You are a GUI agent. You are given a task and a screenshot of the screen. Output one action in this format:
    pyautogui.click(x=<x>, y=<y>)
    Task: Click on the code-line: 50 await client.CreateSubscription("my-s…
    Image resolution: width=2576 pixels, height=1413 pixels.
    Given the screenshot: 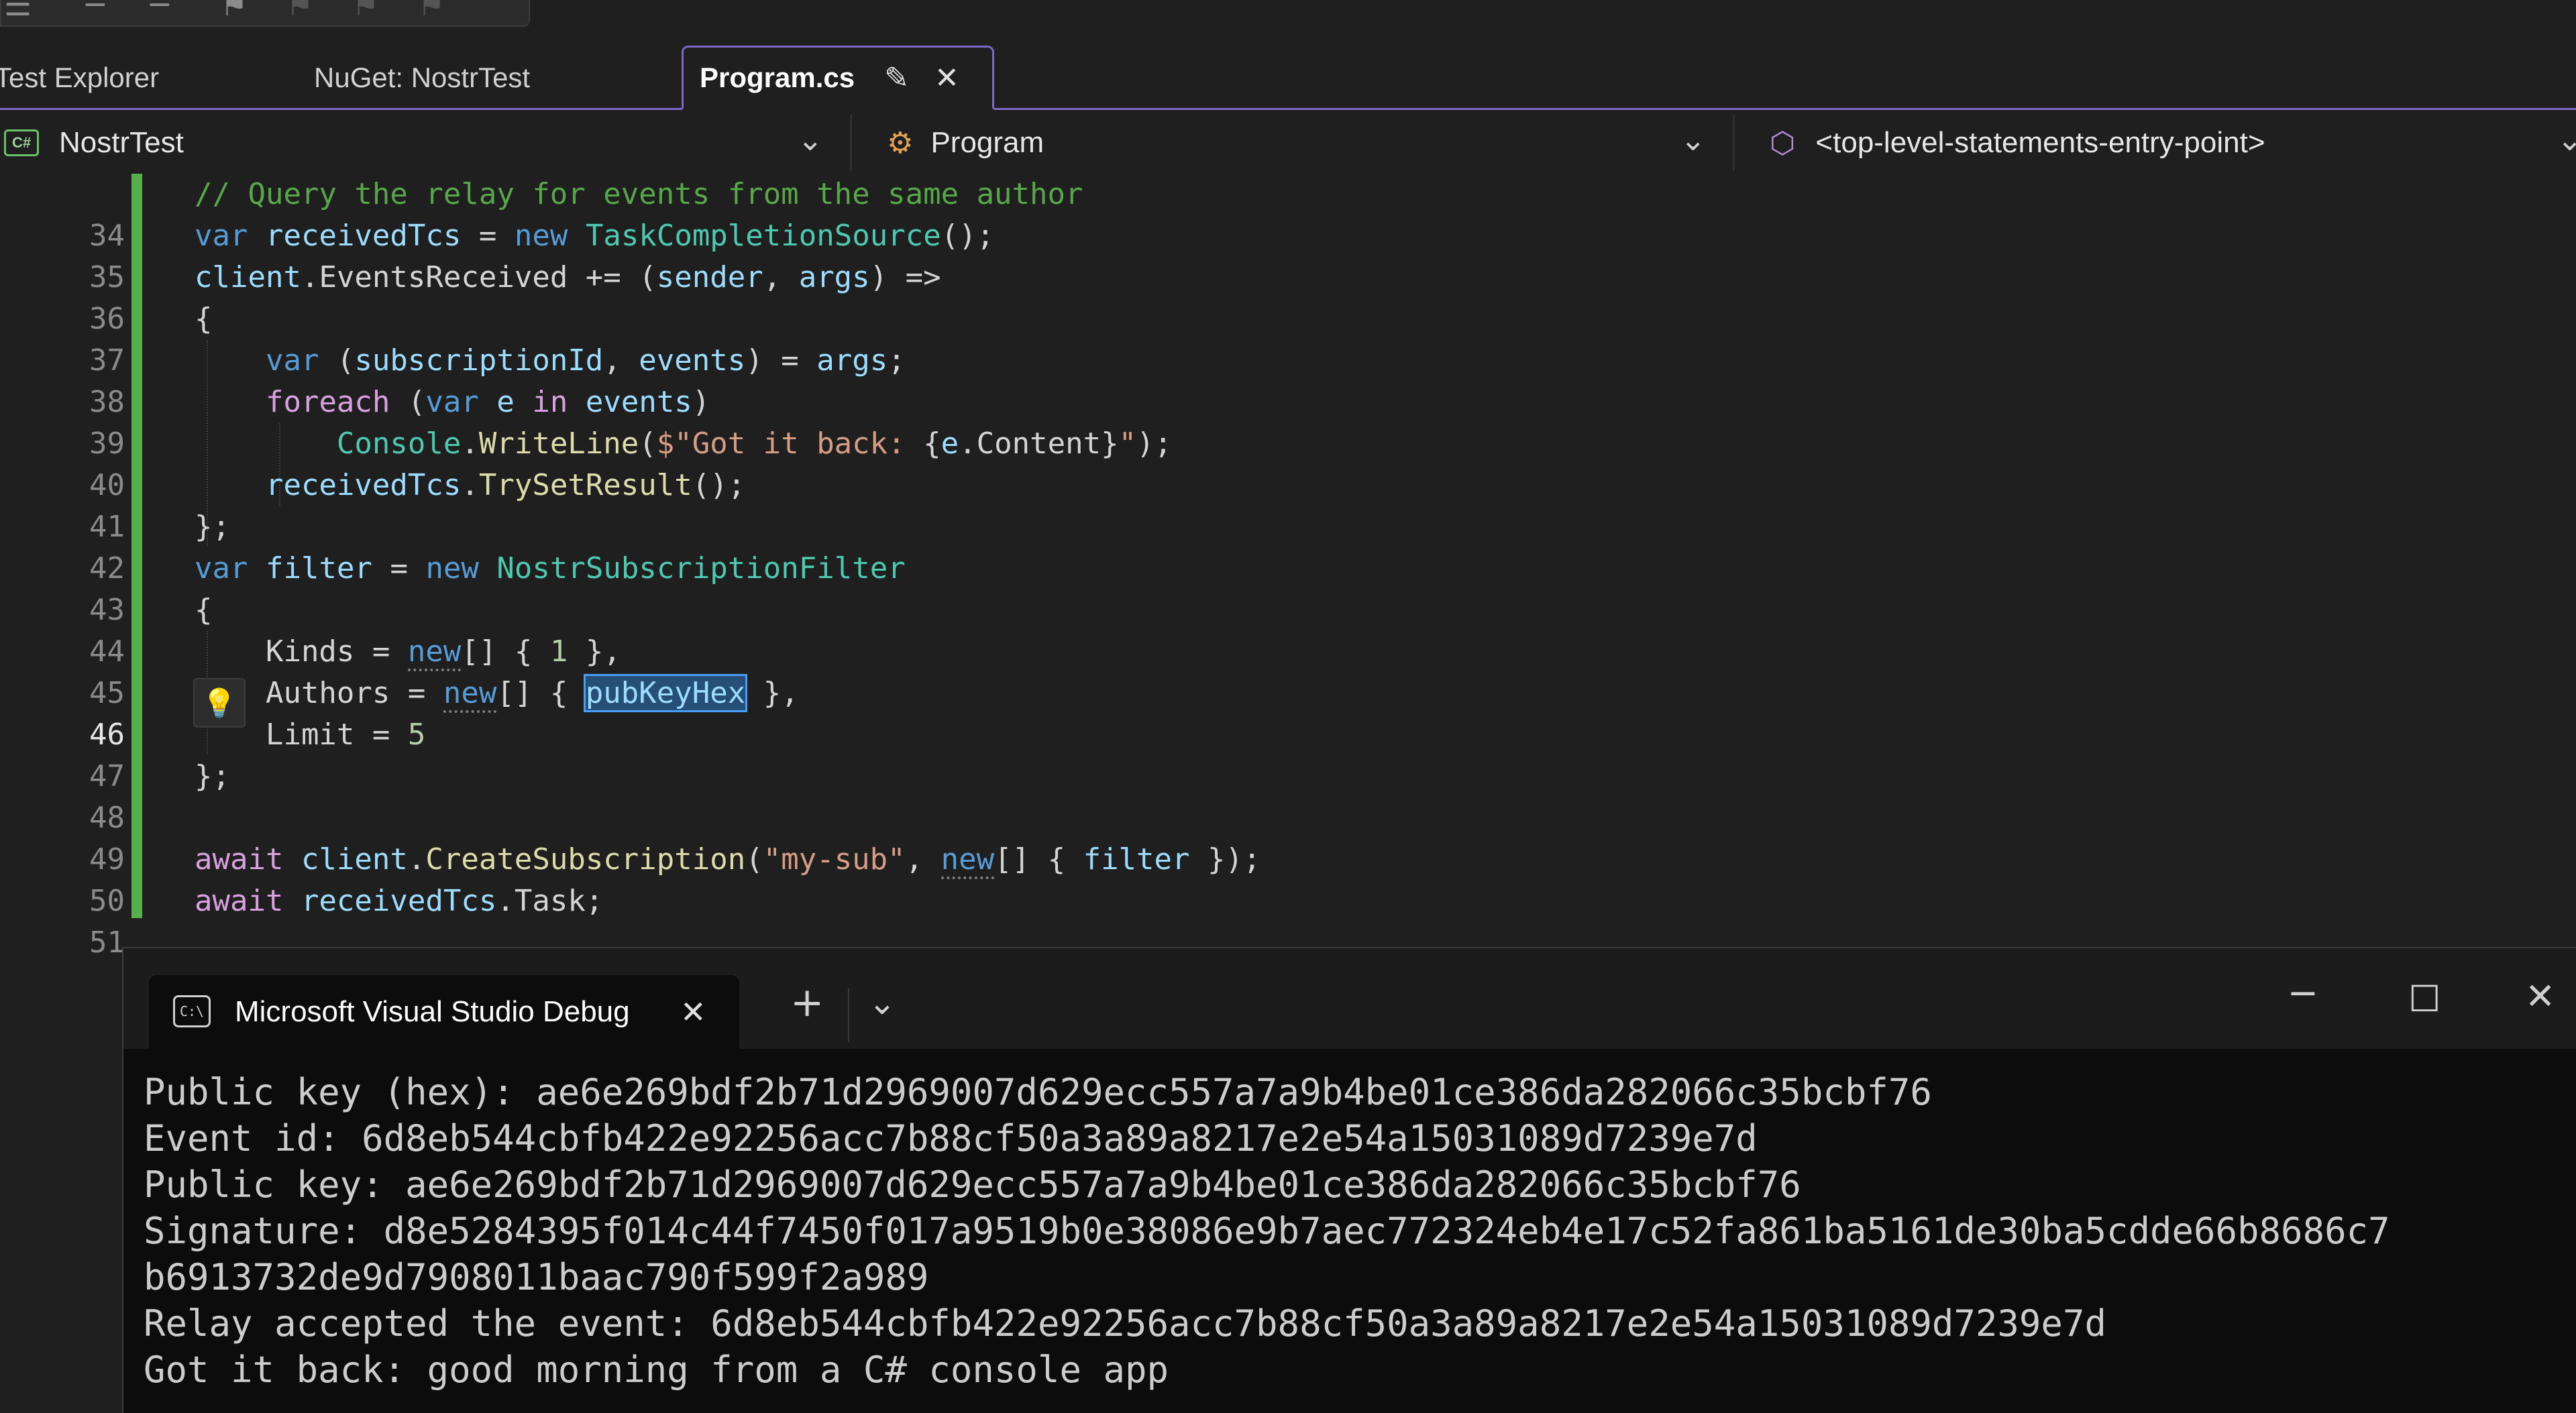 What is the action you would take?
    pyautogui.click(x=1288, y=878)
    